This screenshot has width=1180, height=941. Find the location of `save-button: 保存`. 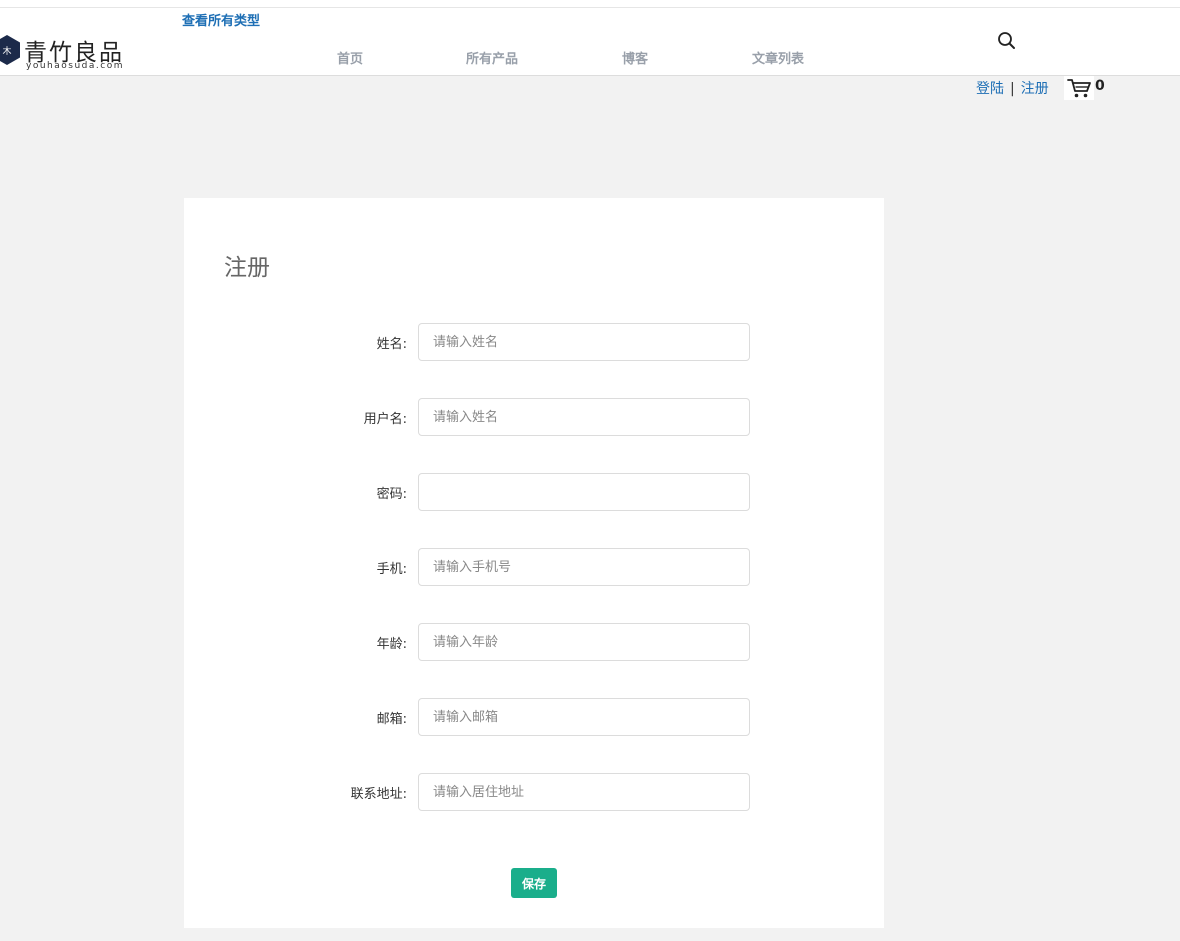

save-button: 保存 is located at coordinates (534, 883).